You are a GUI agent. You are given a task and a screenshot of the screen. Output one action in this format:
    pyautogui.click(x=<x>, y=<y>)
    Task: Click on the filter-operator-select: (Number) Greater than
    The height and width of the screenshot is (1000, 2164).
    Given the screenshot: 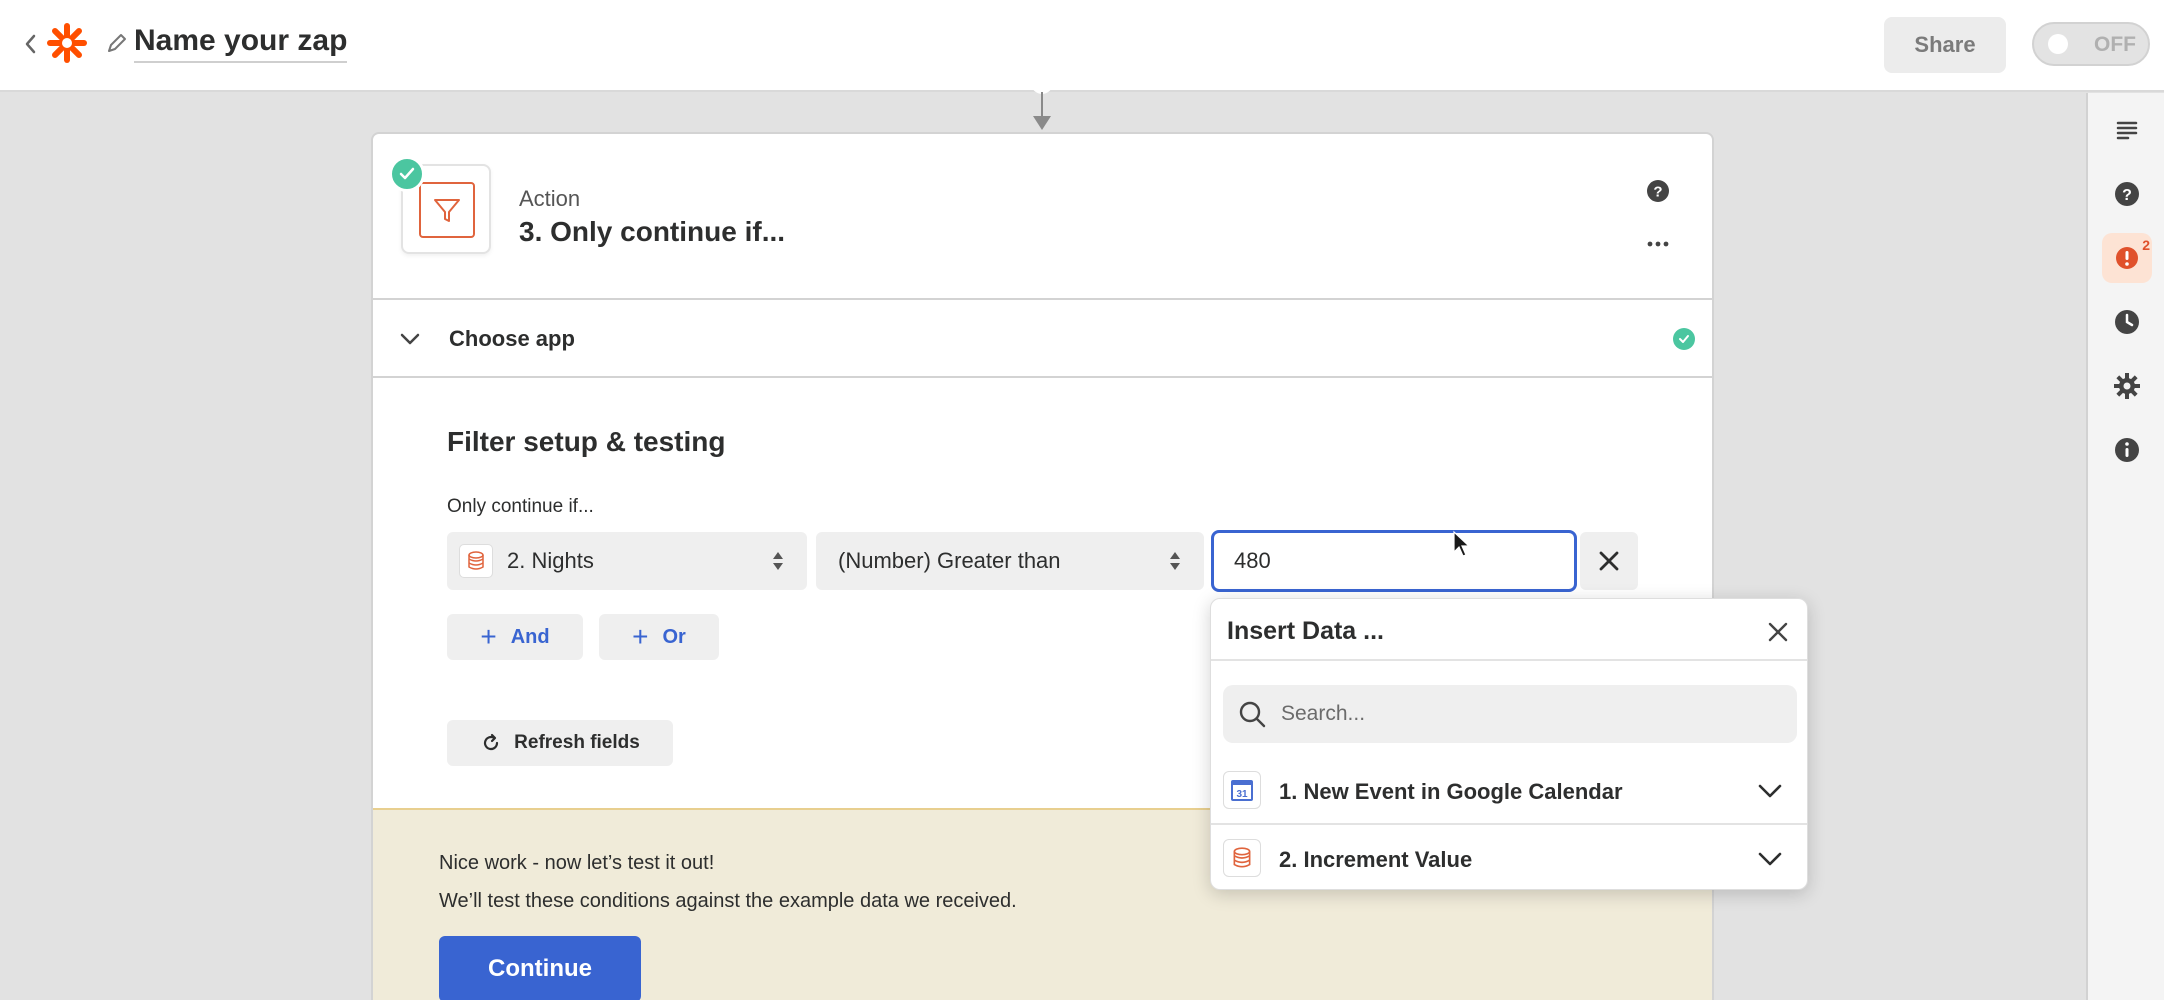 What is the action you would take?
    pyautogui.click(x=1010, y=561)
    